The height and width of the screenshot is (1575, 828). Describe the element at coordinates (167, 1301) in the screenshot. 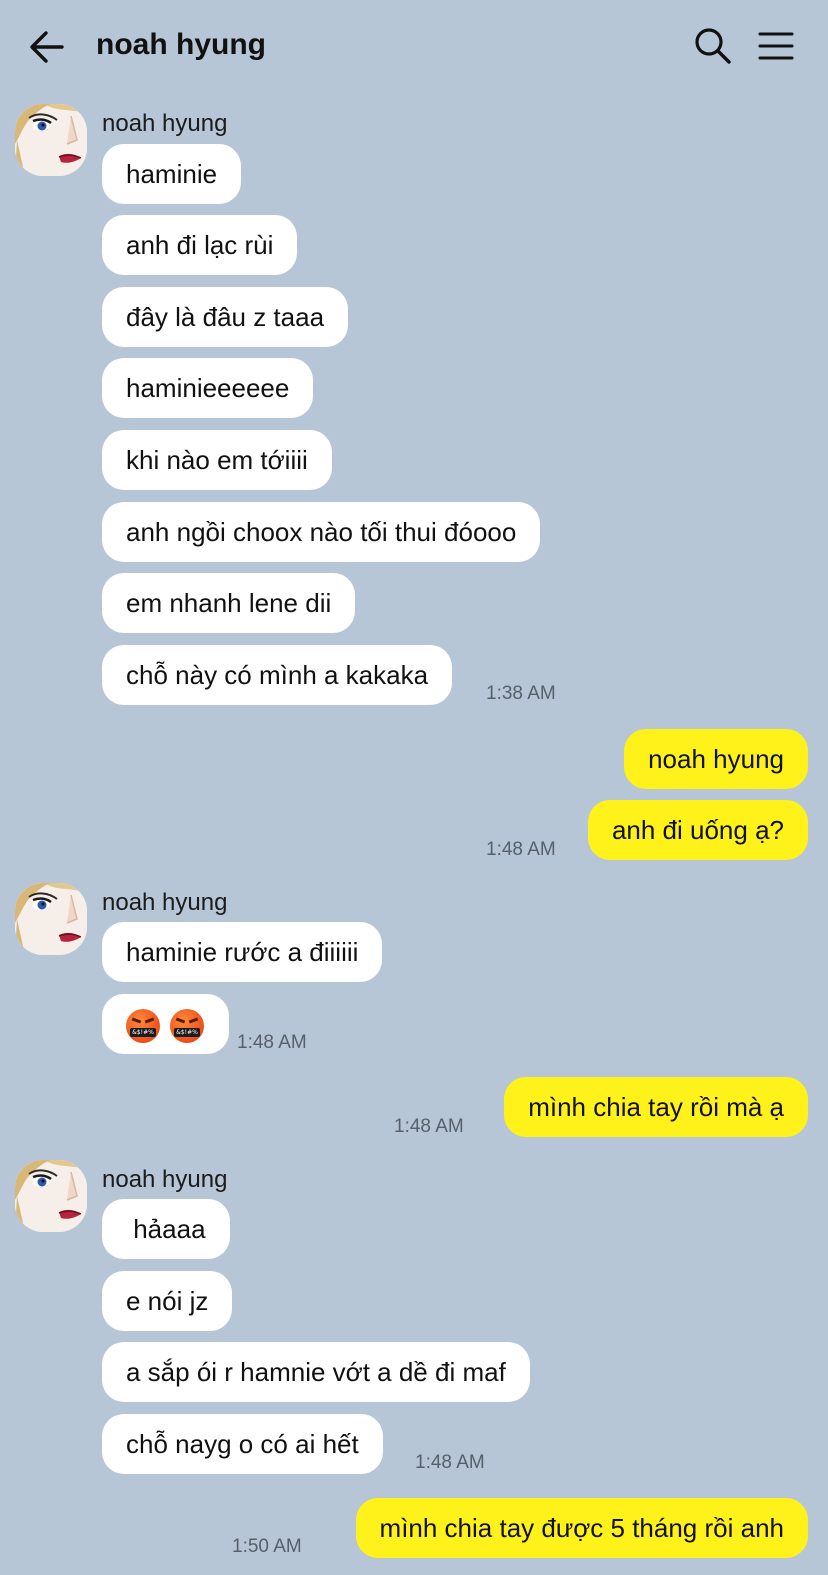

I see `message-bubble-incoming: e nói jz` at that location.